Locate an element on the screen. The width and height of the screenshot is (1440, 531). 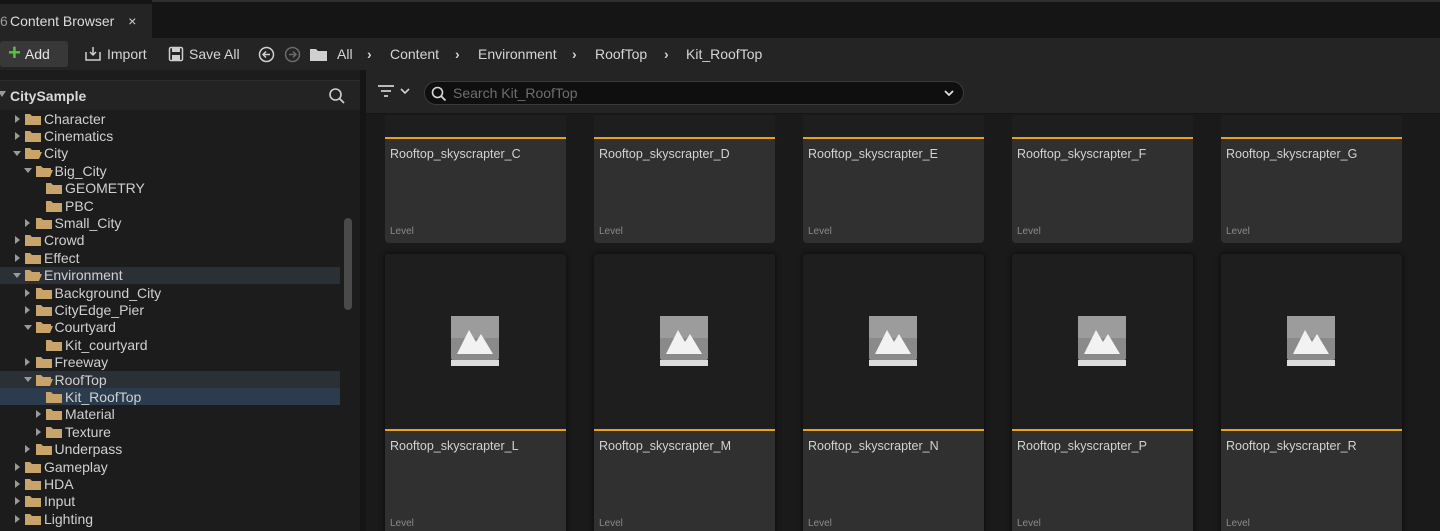
tree-item: Small_City is located at coordinates (170, 222).